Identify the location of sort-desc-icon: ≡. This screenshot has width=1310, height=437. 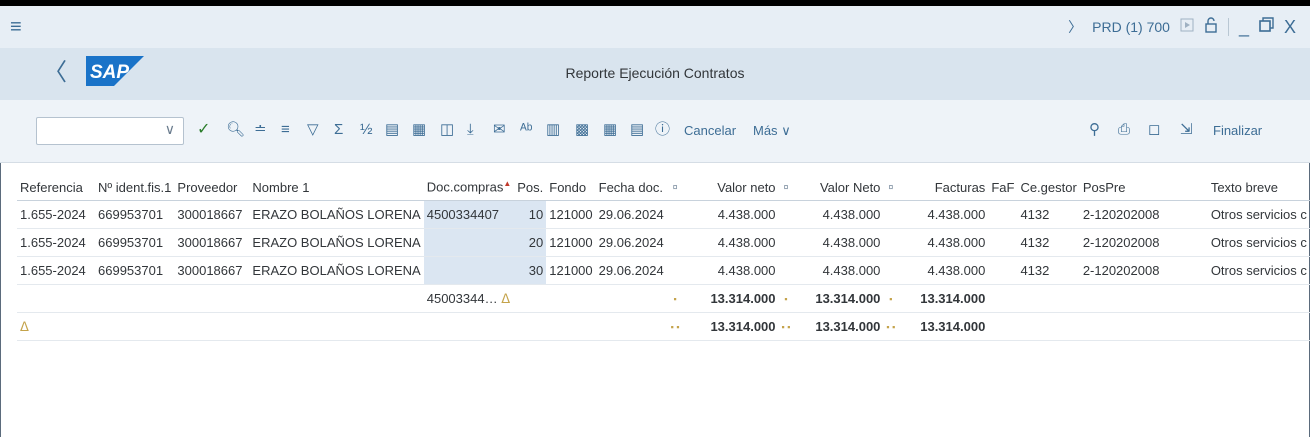
(285, 130).